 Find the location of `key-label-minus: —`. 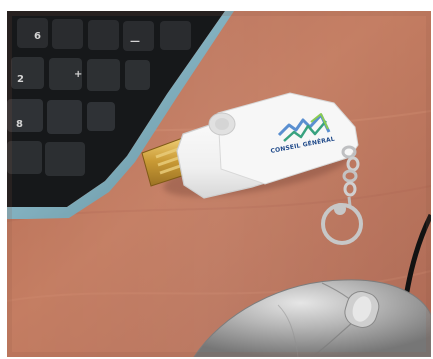

key-label-minus: — is located at coordinates (135, 41).